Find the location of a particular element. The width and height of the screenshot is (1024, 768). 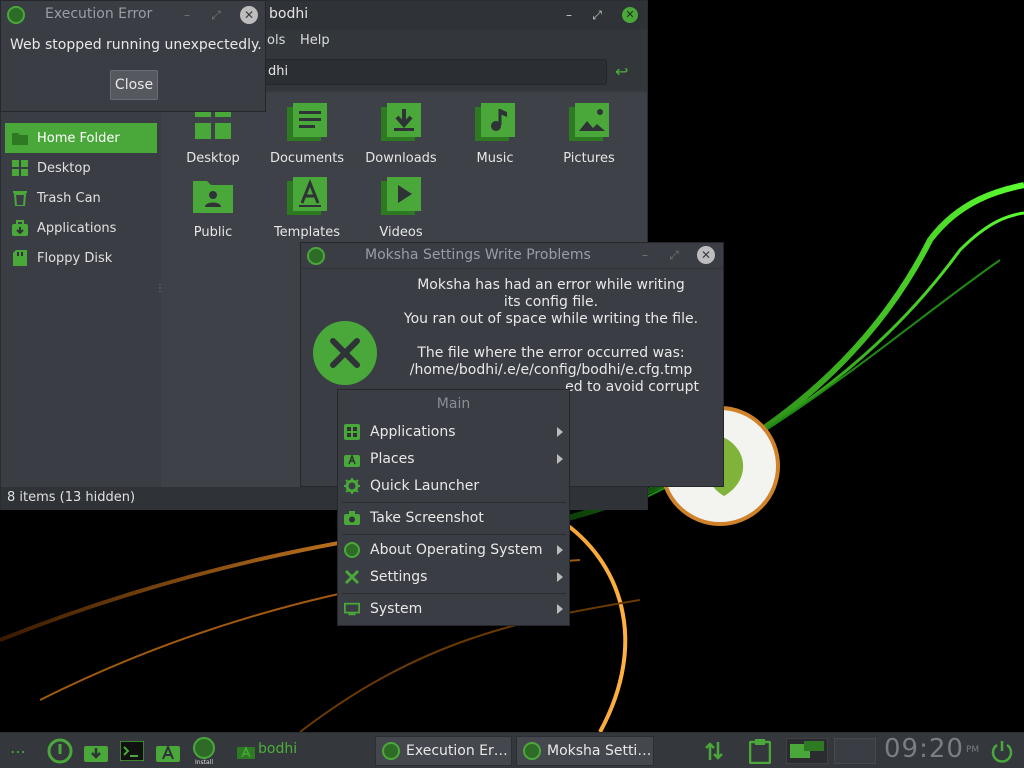

menu-tools: ols is located at coordinates (276, 40).